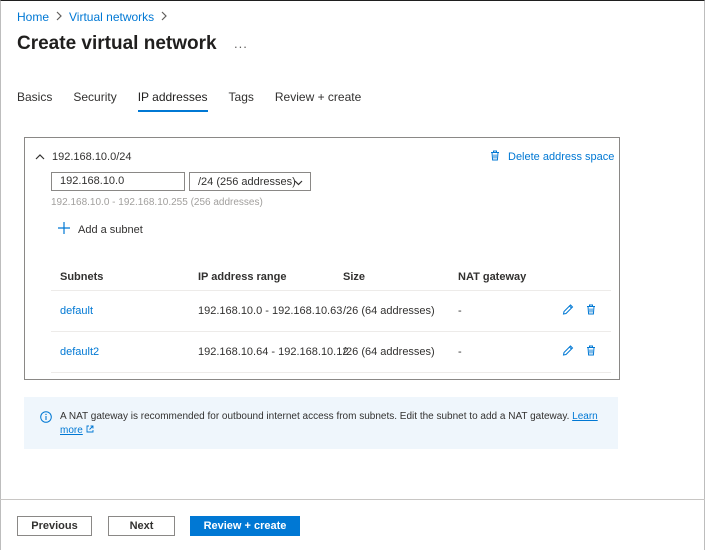 This screenshot has width=705, height=550. Describe the element at coordinates (92, 157) in the screenshot. I see `address-space-label: 192.168.10.0/24` at that location.